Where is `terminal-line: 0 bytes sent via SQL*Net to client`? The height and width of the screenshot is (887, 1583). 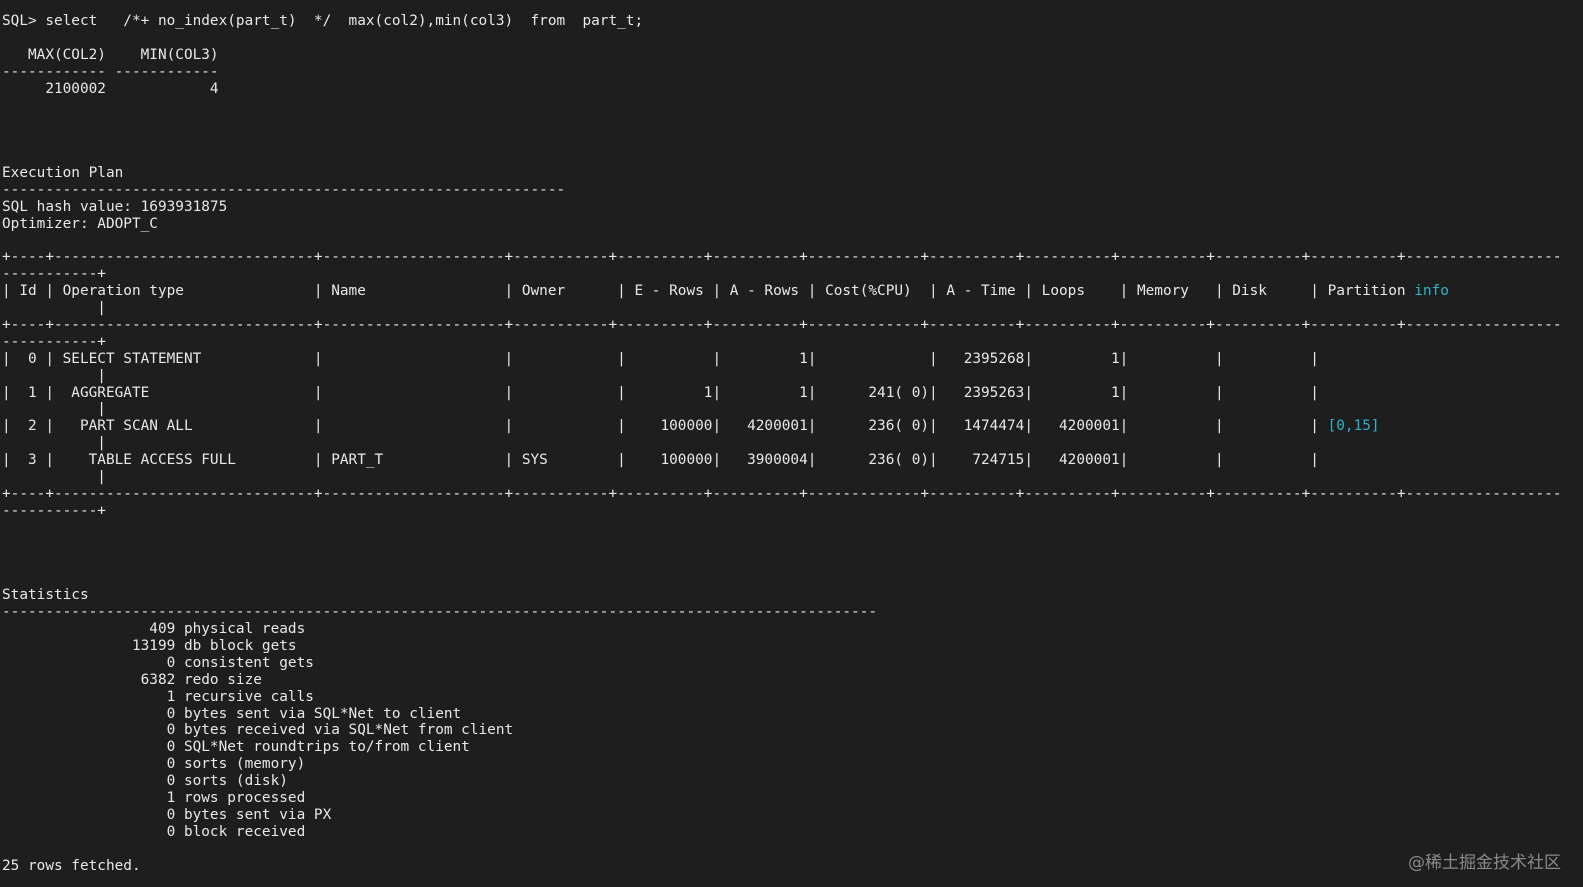 terminal-line: 0 bytes sent via SQL*Net to client is located at coordinates (232, 713).